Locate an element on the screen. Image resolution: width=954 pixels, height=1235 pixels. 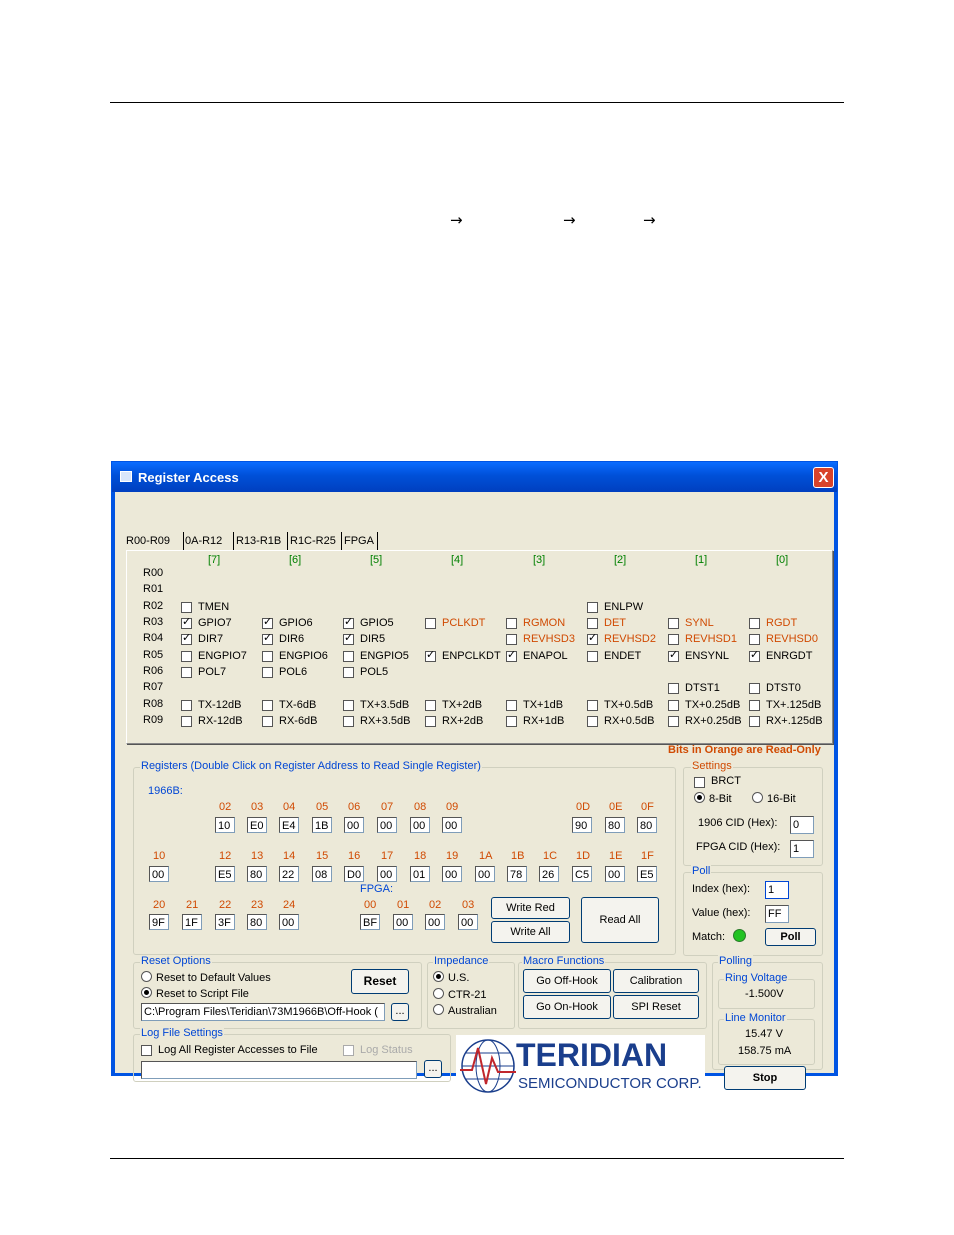
reg-addr-15: 15 is located at coordinates (322, 856).